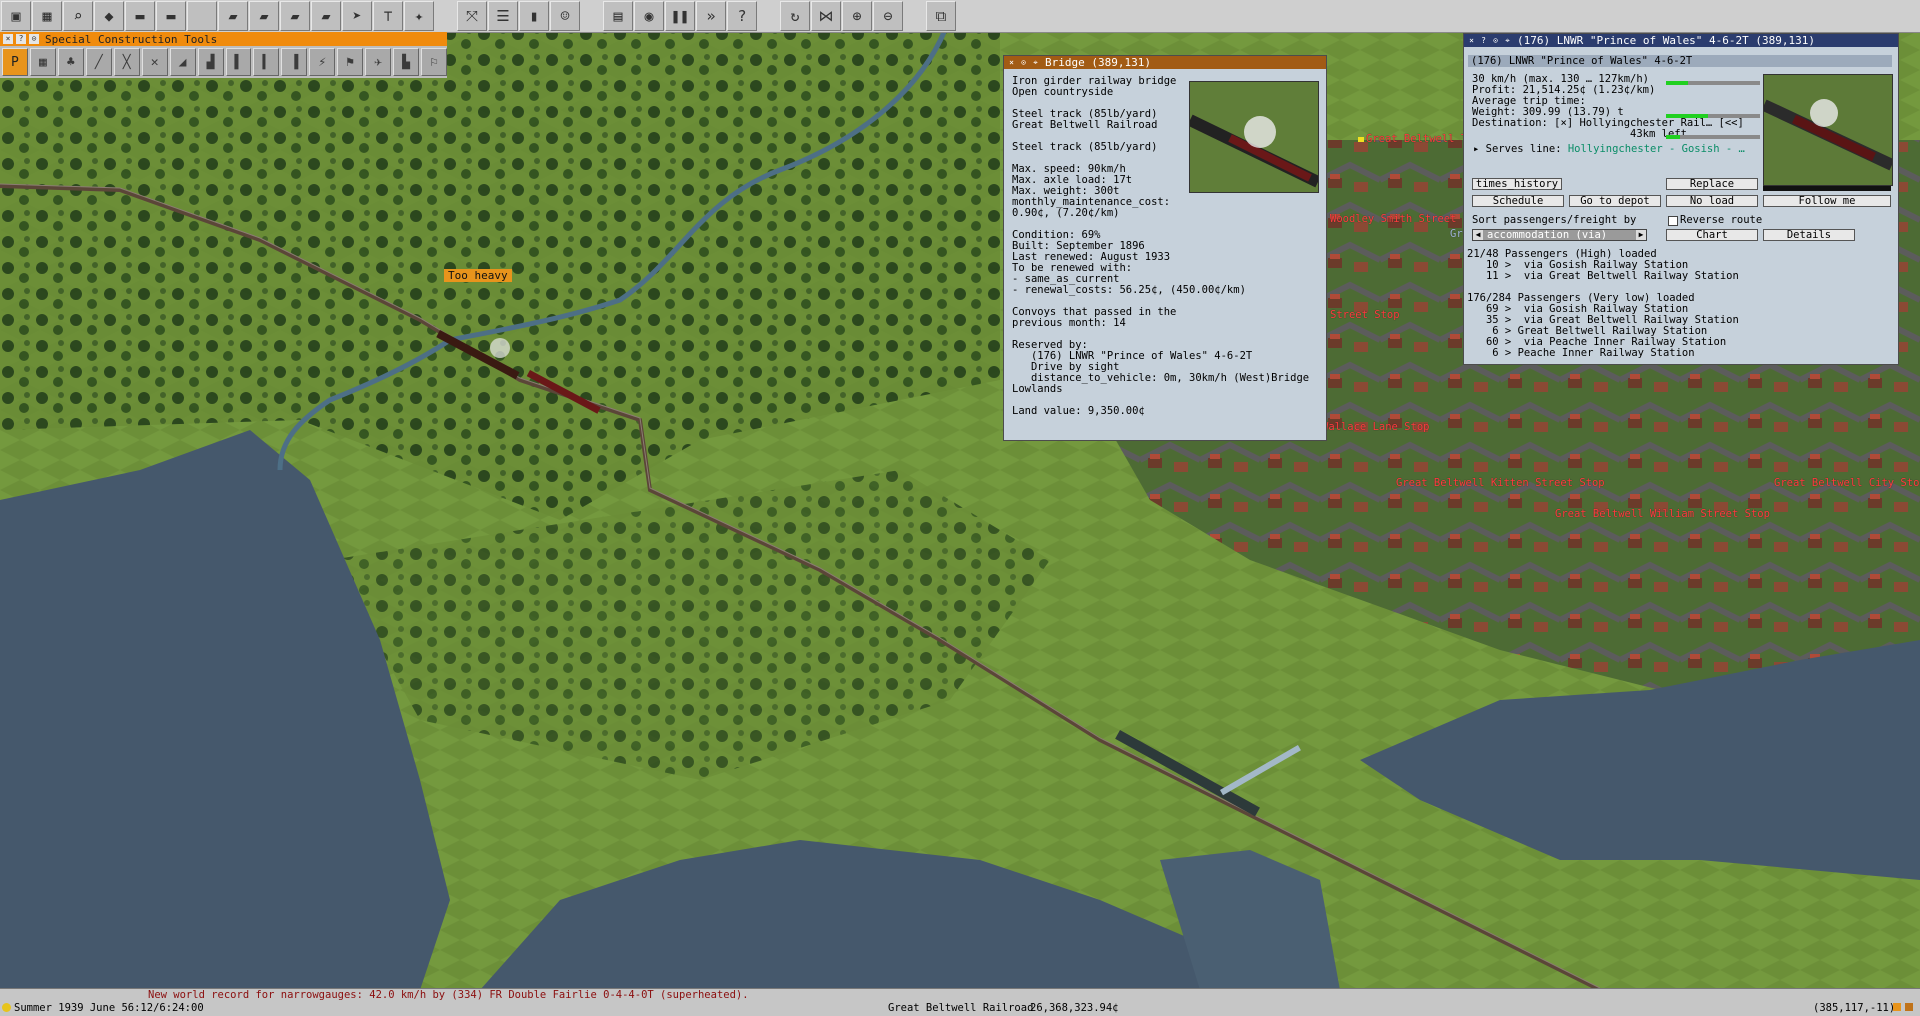 The image size is (1920, 1016). I want to click on rail-icon: ╱, so click(98, 62).